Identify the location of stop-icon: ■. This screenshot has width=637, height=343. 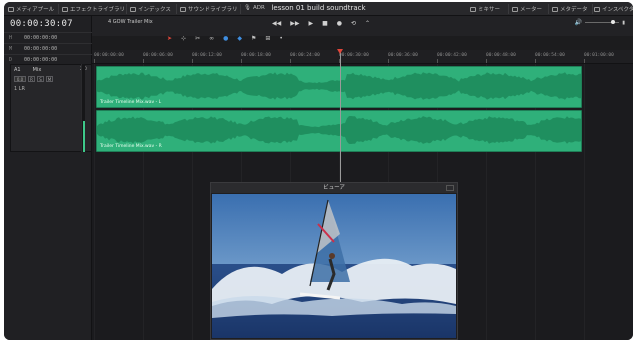
(325, 23).